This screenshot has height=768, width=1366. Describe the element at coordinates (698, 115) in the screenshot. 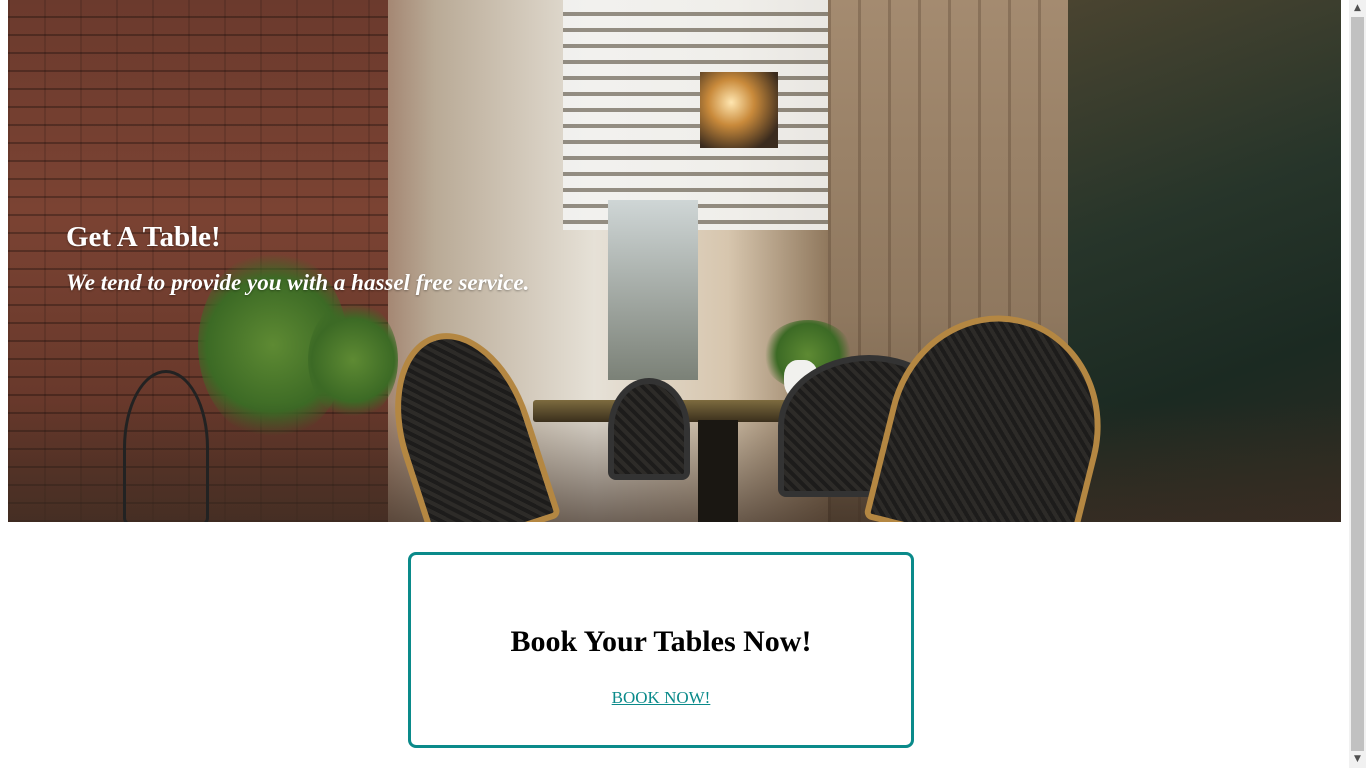

I see `skylight-image` at that location.